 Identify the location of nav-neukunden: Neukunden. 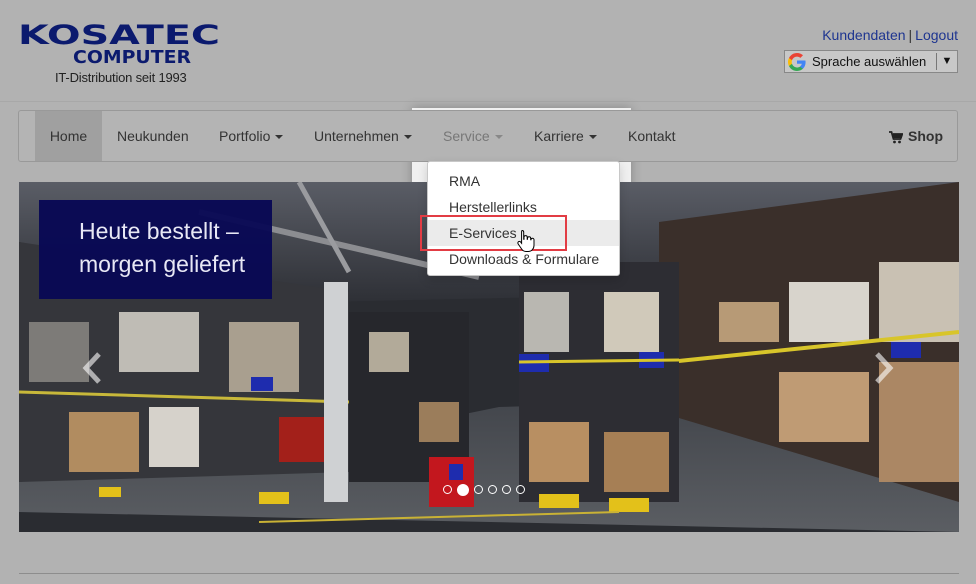
(153, 136).